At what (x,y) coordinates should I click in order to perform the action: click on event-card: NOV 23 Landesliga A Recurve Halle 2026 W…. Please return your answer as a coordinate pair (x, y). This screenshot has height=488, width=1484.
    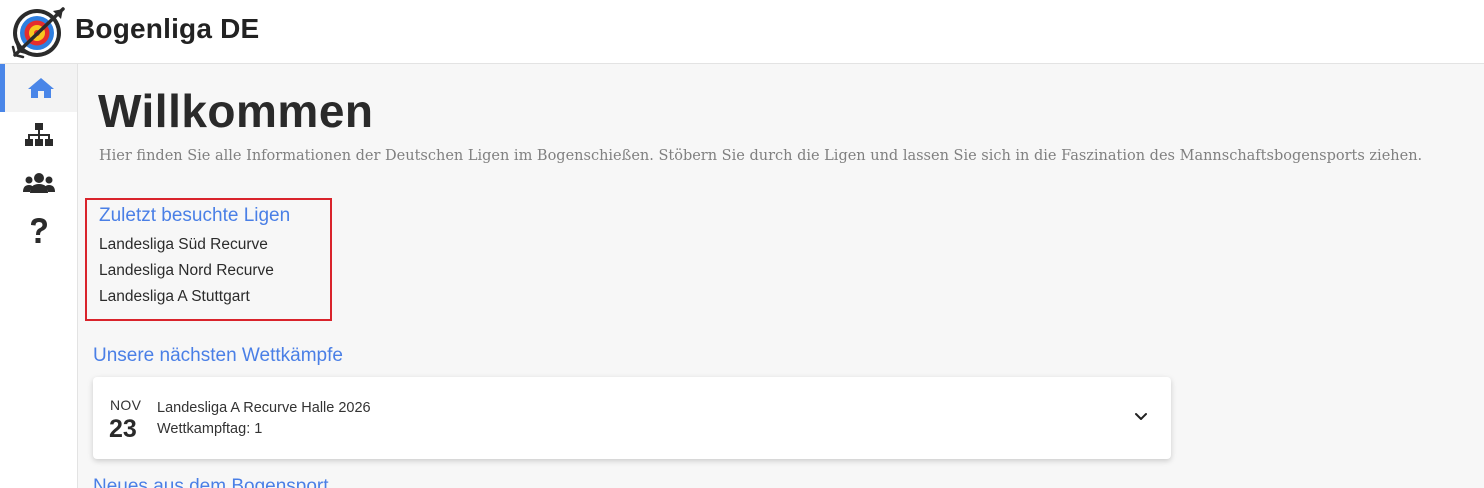
    Looking at the image, I should click on (632, 418).